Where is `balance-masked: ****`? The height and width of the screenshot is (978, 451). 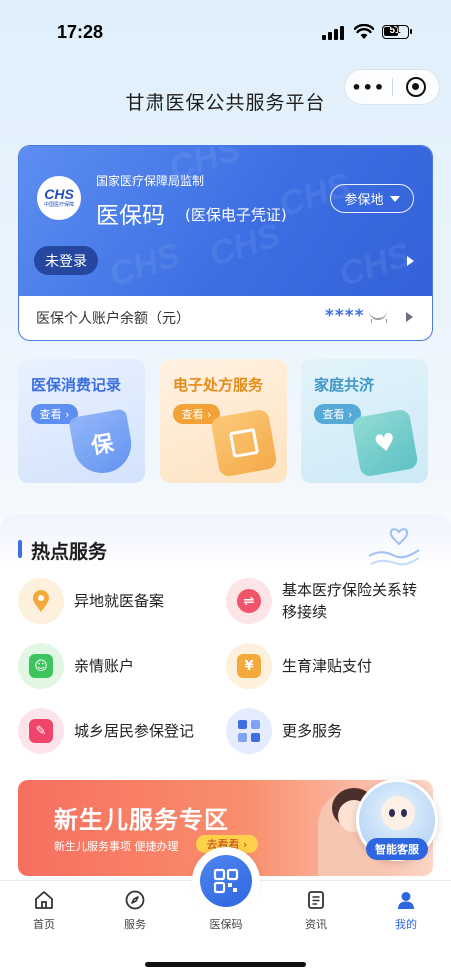
balance-masked: **** is located at coordinates (345, 316).